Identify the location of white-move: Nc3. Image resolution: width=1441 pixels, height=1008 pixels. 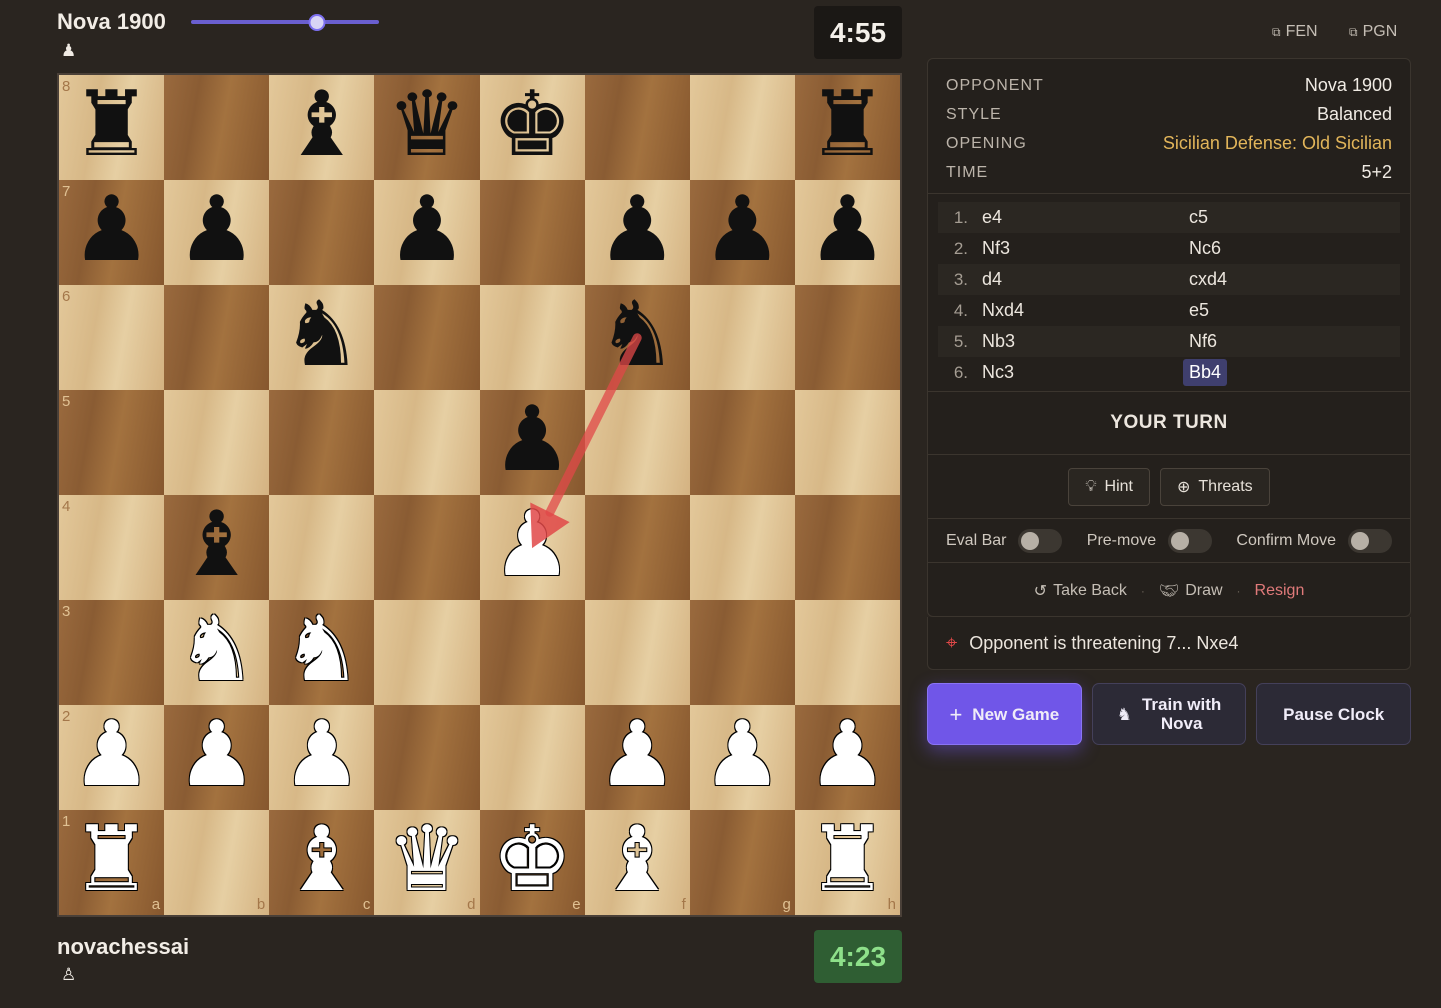
(1085, 372).